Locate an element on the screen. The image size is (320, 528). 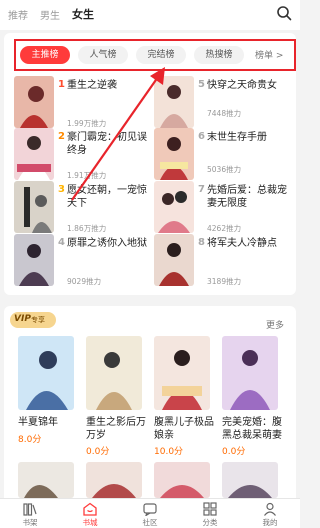
book-popularity: 1.91万推力 is located at coordinates (87, 175).